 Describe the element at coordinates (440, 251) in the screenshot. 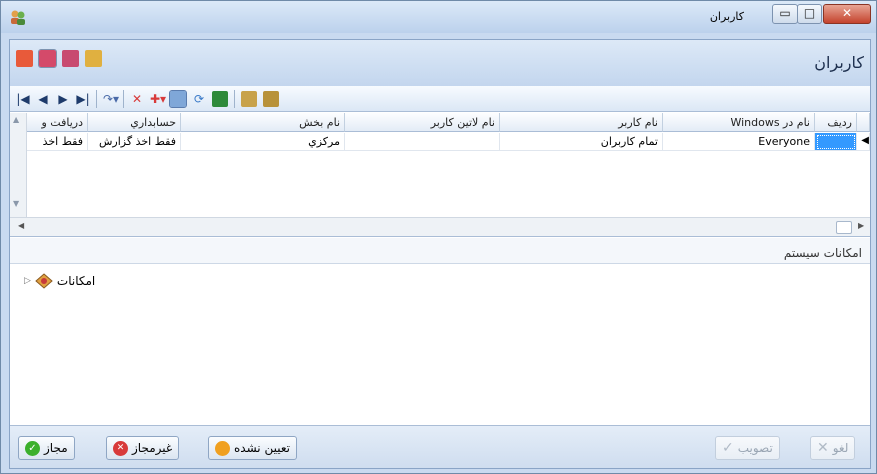

I see `section-label: امكانات سيستم` at that location.